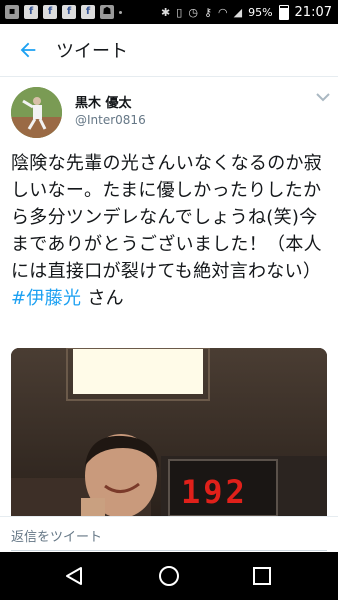 This screenshot has height=600, width=338. Describe the element at coordinates (214, 492) in the screenshot. I see `scoreboard-value: 192` at that location.